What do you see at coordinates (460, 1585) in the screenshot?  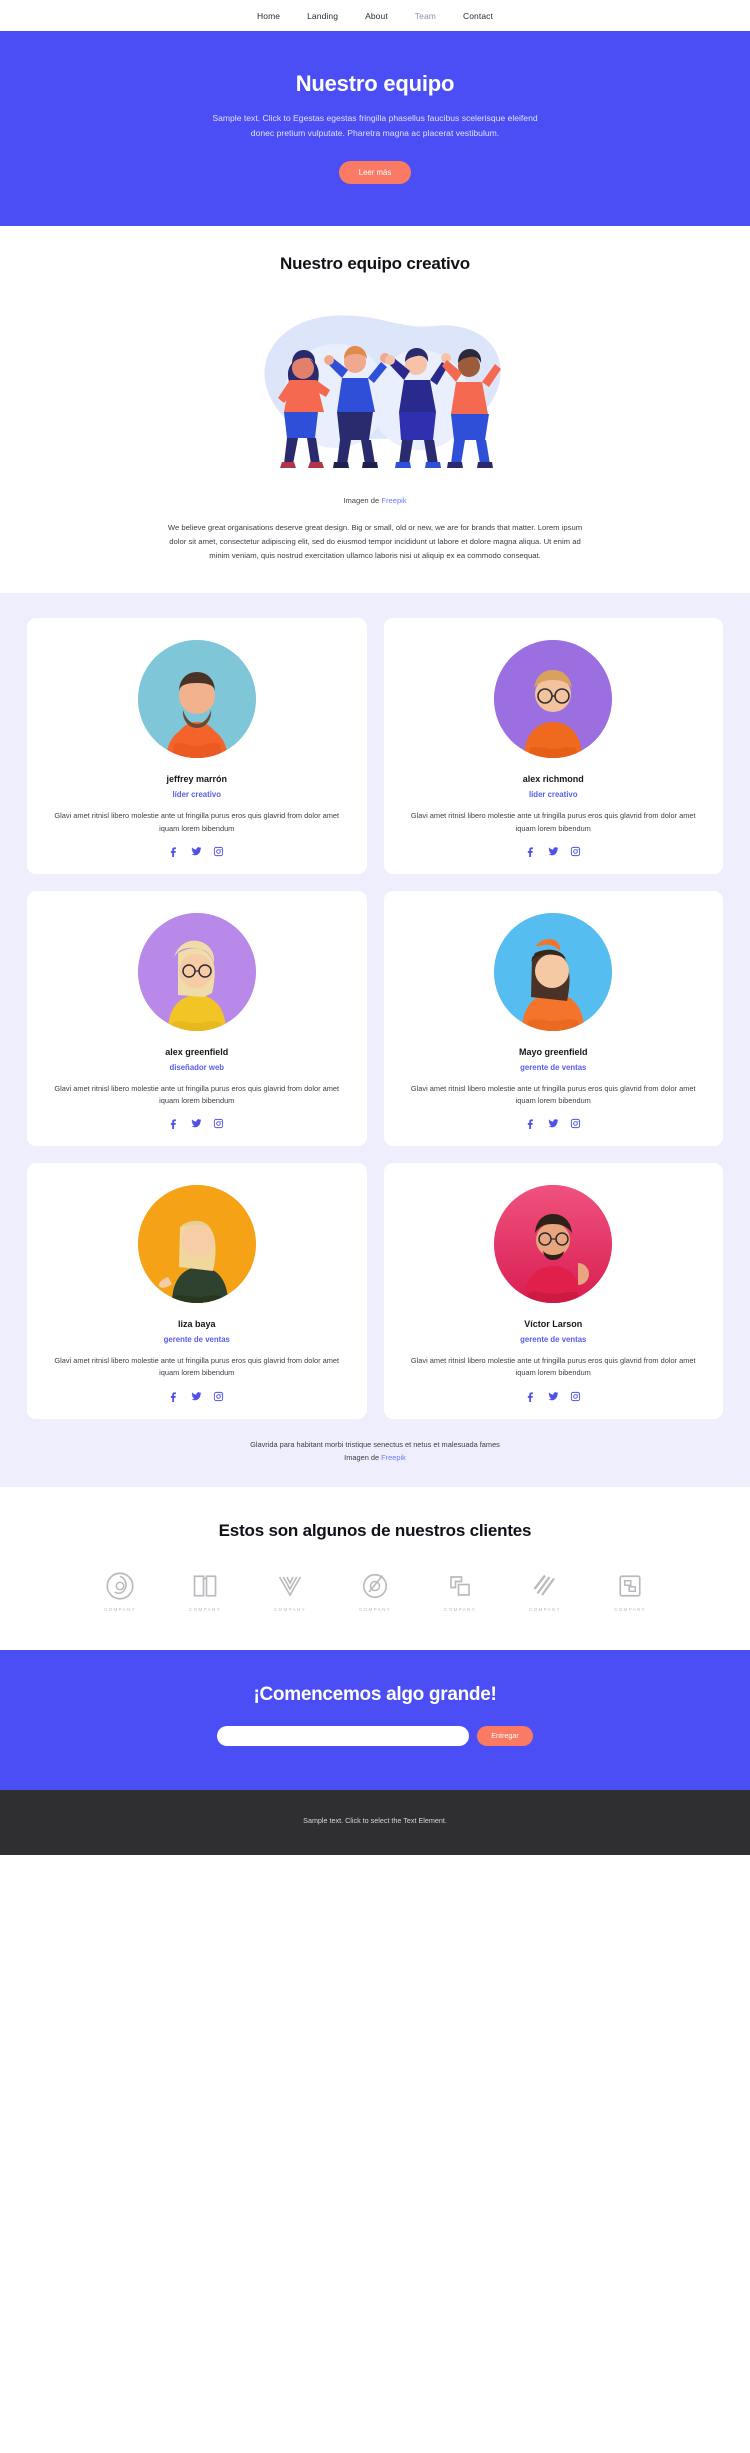 I see `corner-squares-logo` at bounding box center [460, 1585].